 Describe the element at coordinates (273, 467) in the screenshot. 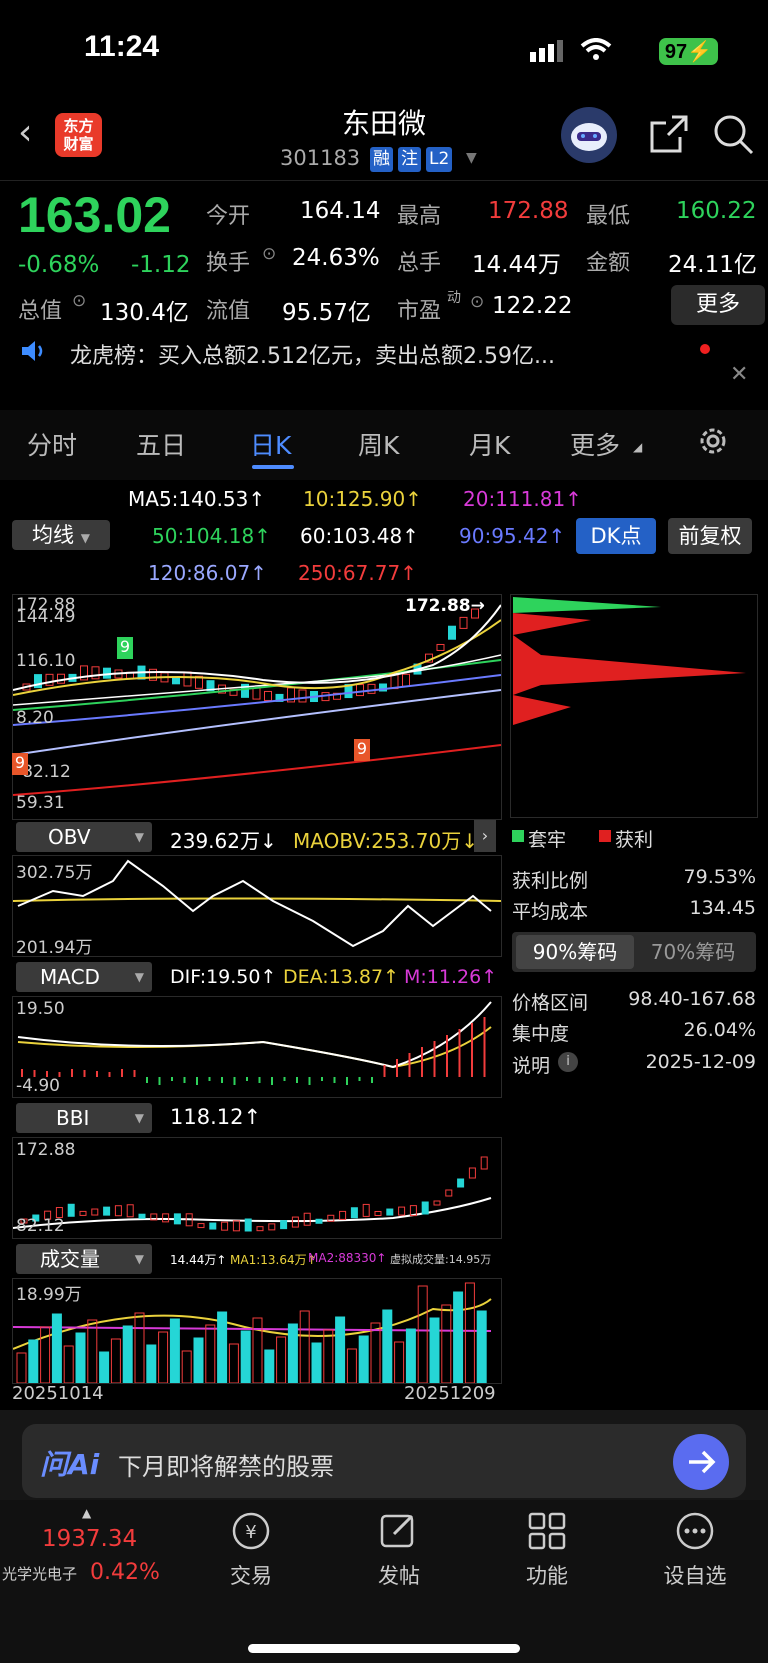

I see `tab-indicator` at that location.